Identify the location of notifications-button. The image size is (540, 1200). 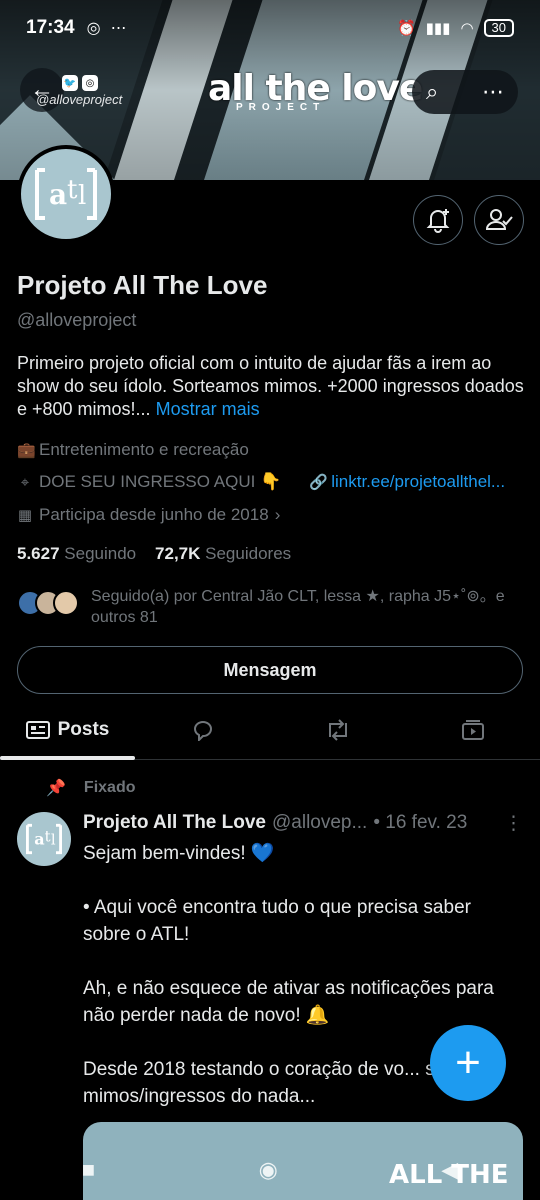
(438, 220).